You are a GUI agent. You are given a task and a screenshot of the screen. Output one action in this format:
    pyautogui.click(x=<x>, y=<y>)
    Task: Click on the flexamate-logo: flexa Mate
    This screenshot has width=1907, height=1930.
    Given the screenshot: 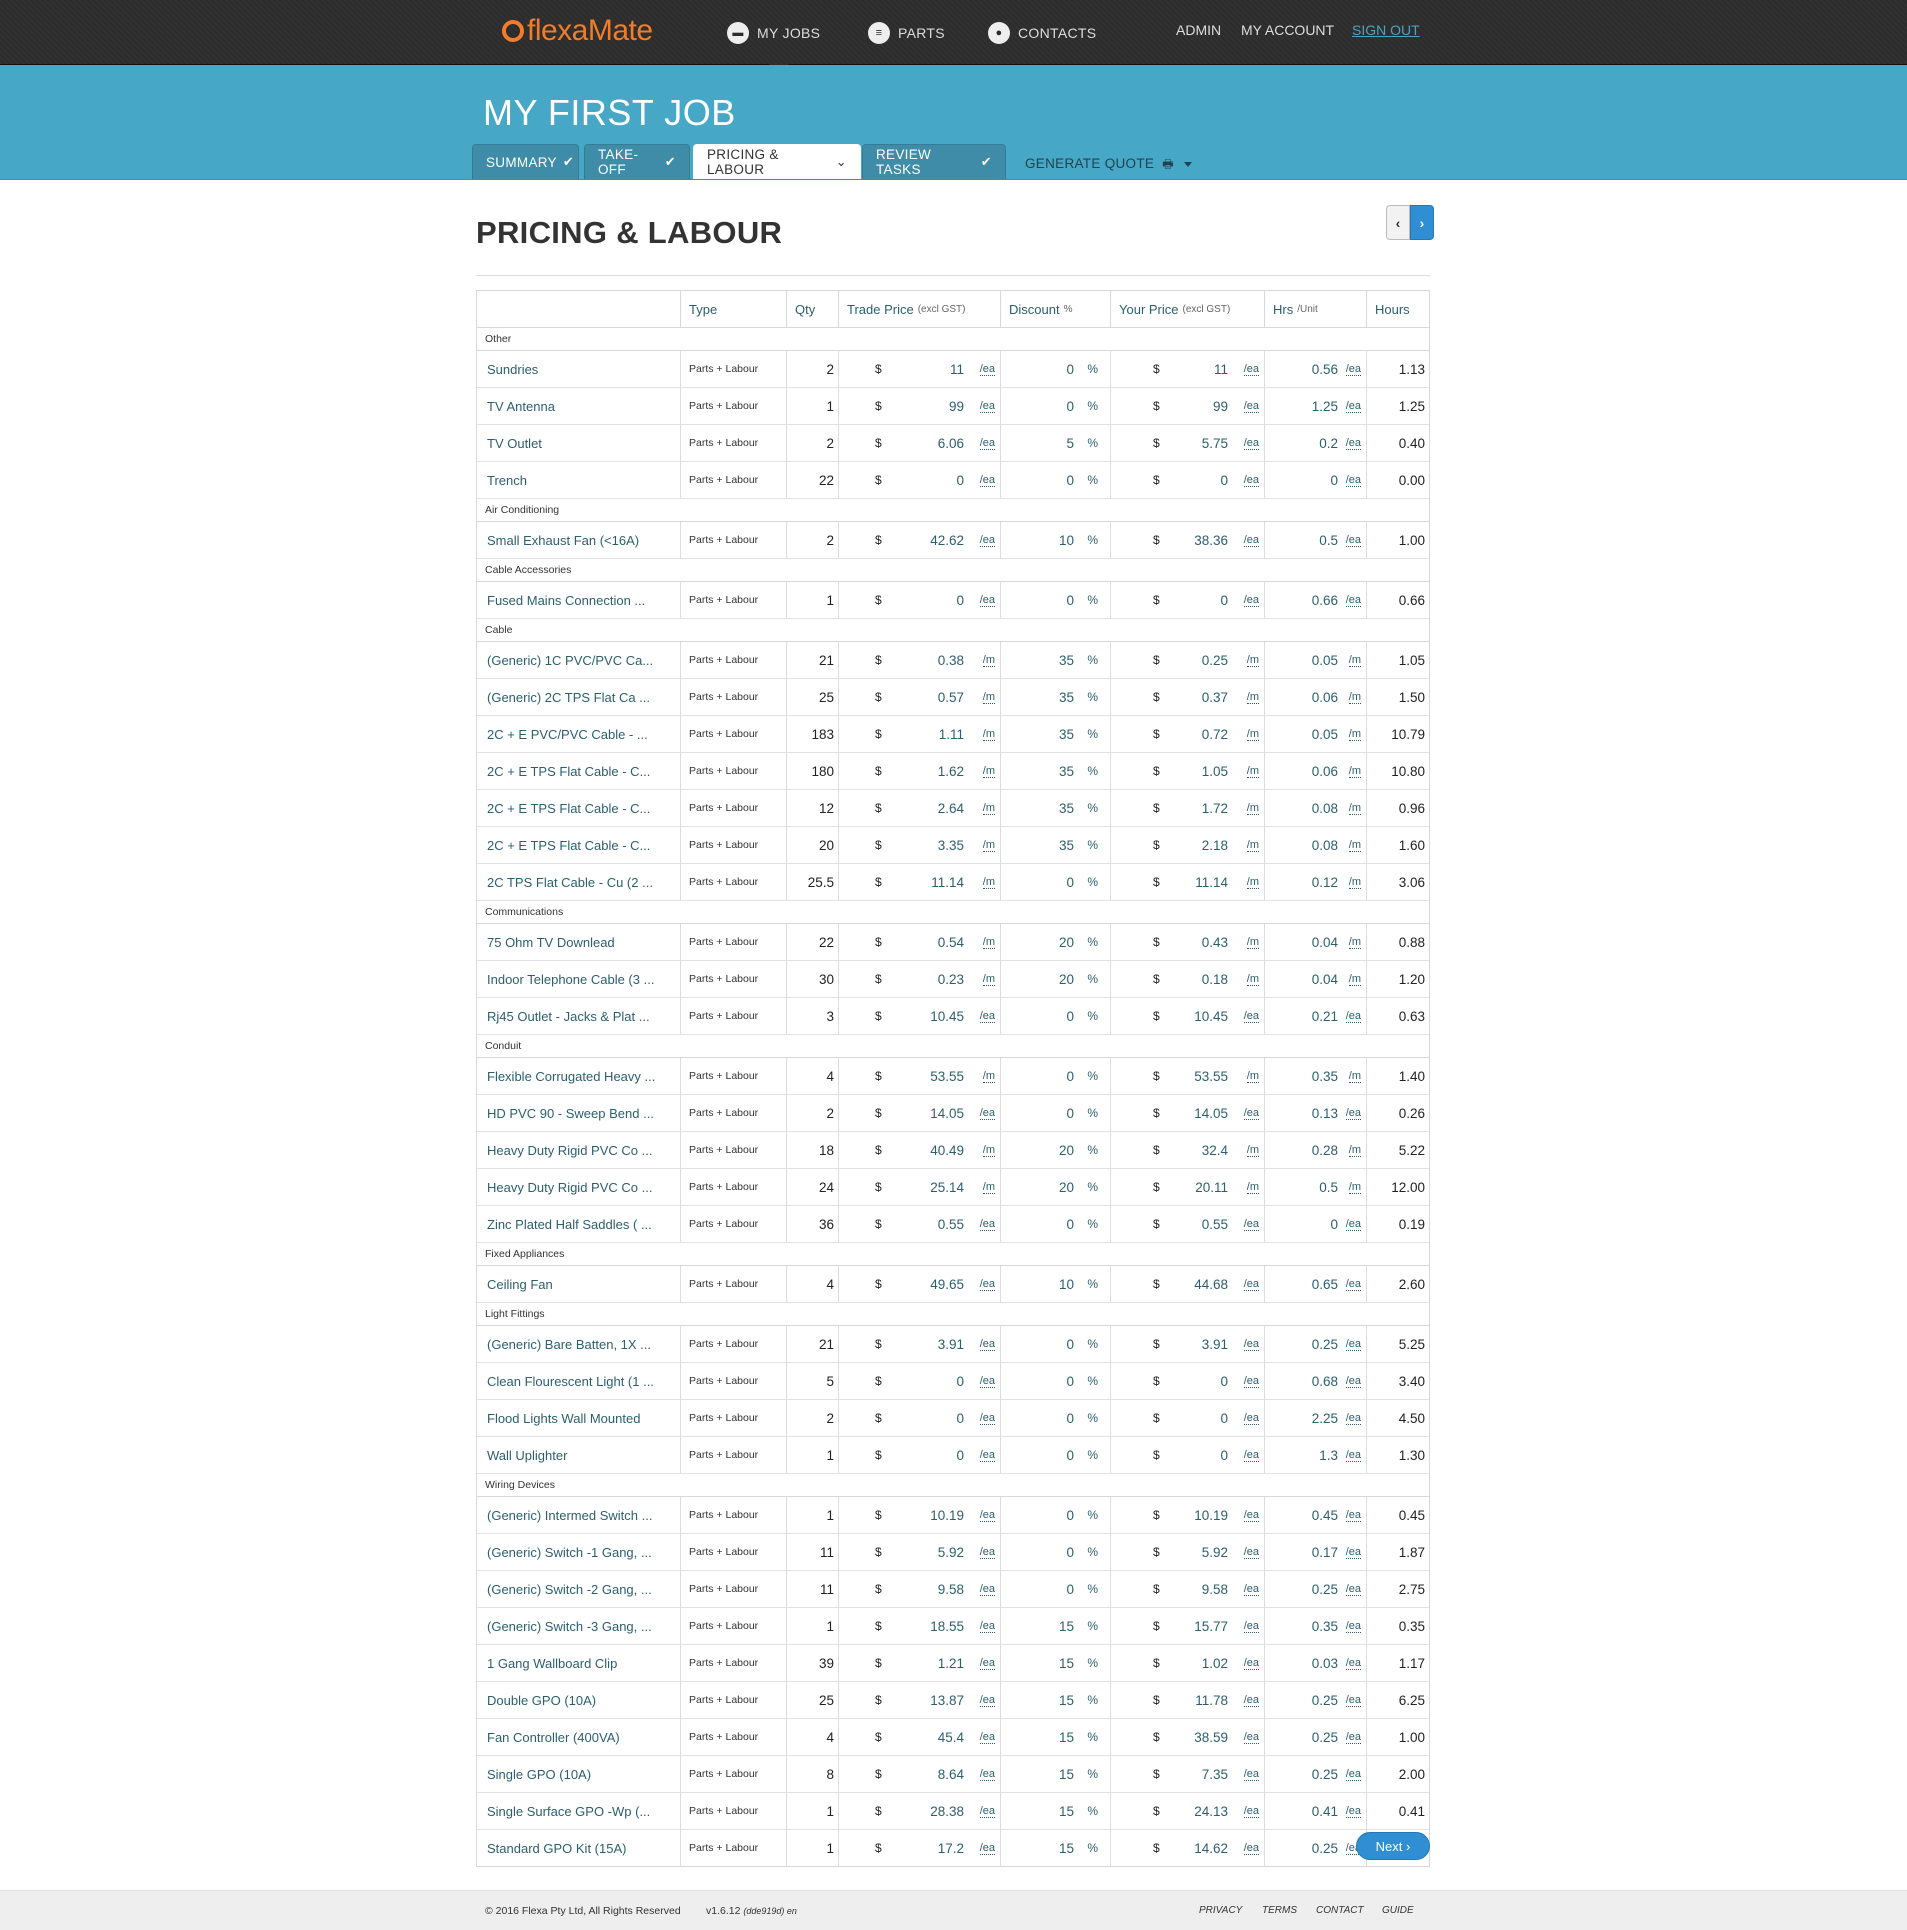 What is the action you would take?
    pyautogui.click(x=577, y=31)
    